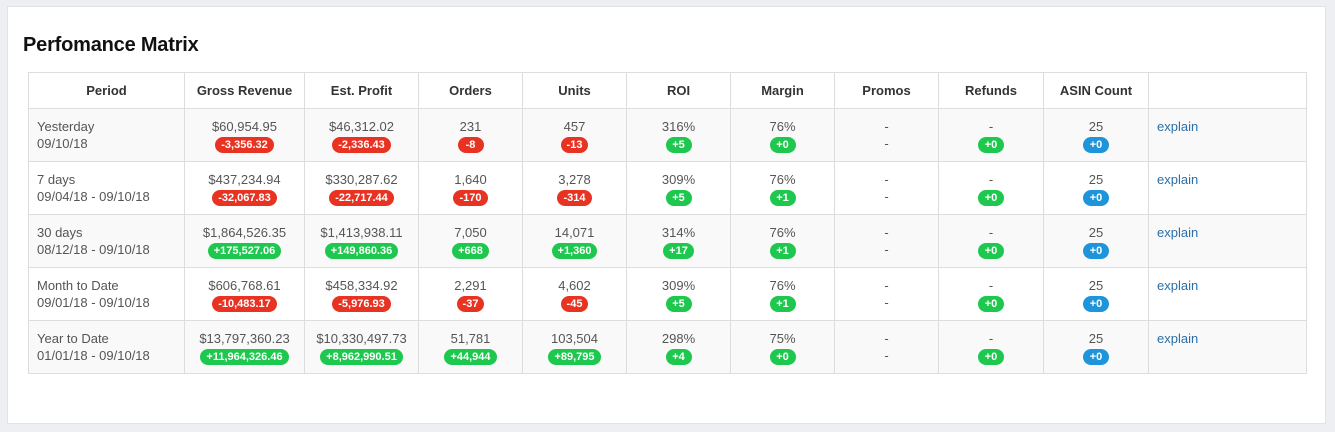 This screenshot has width=1335, height=432. What do you see at coordinates (93, 249) in the screenshot?
I see `period-date-range: 08/12/18 - 09/10/18` at bounding box center [93, 249].